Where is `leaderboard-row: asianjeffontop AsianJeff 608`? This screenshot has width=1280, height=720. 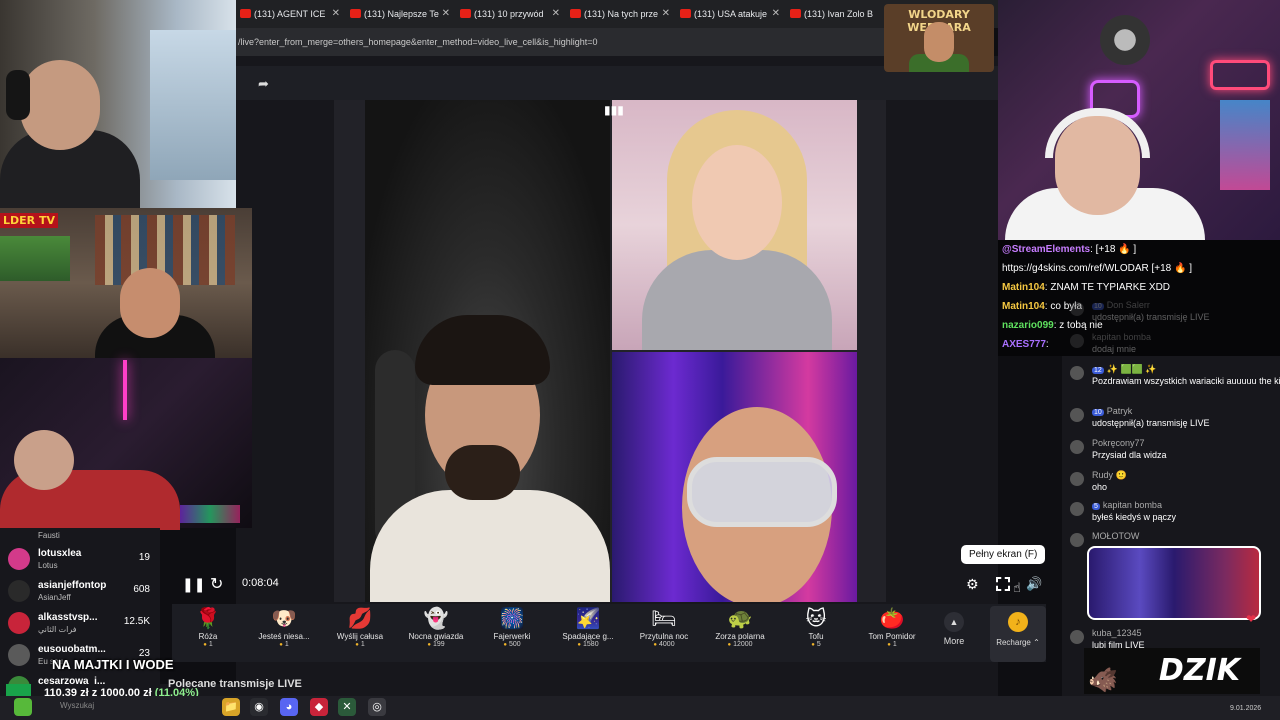 leaderboard-row: asianjeffontop AsianJeff 608 is located at coordinates (83, 593).